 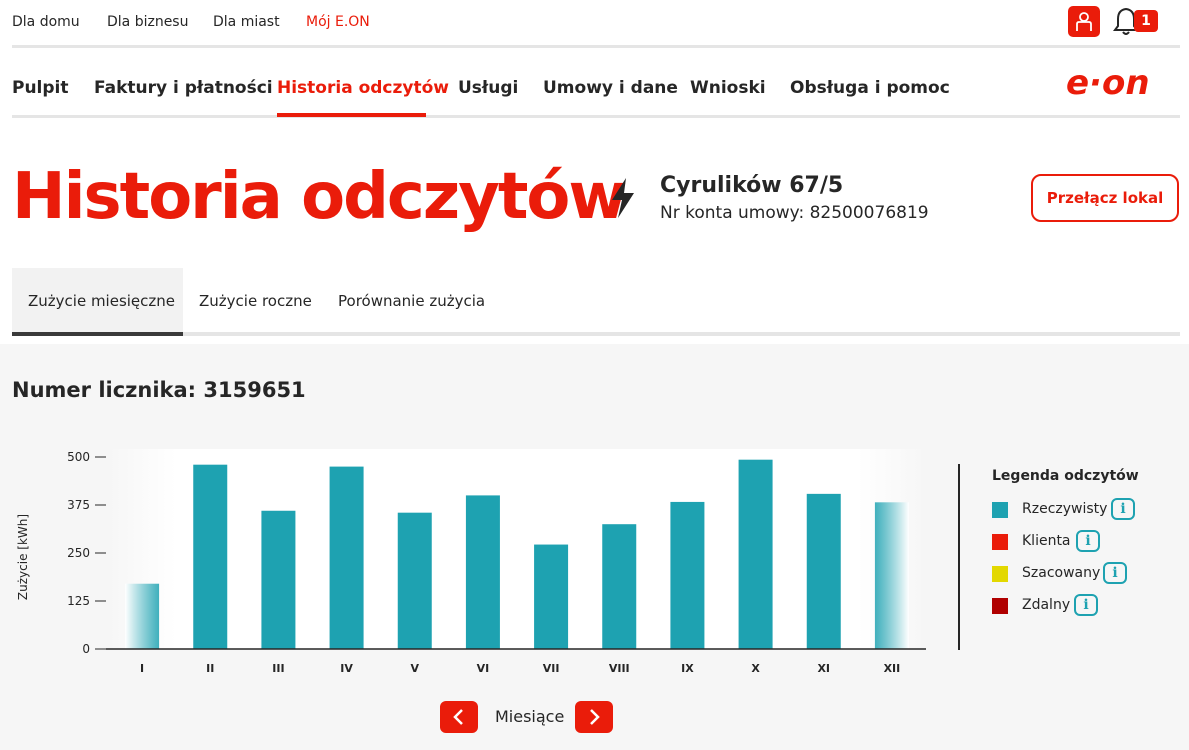 I want to click on y-tick-label: 500, so click(x=78, y=457).